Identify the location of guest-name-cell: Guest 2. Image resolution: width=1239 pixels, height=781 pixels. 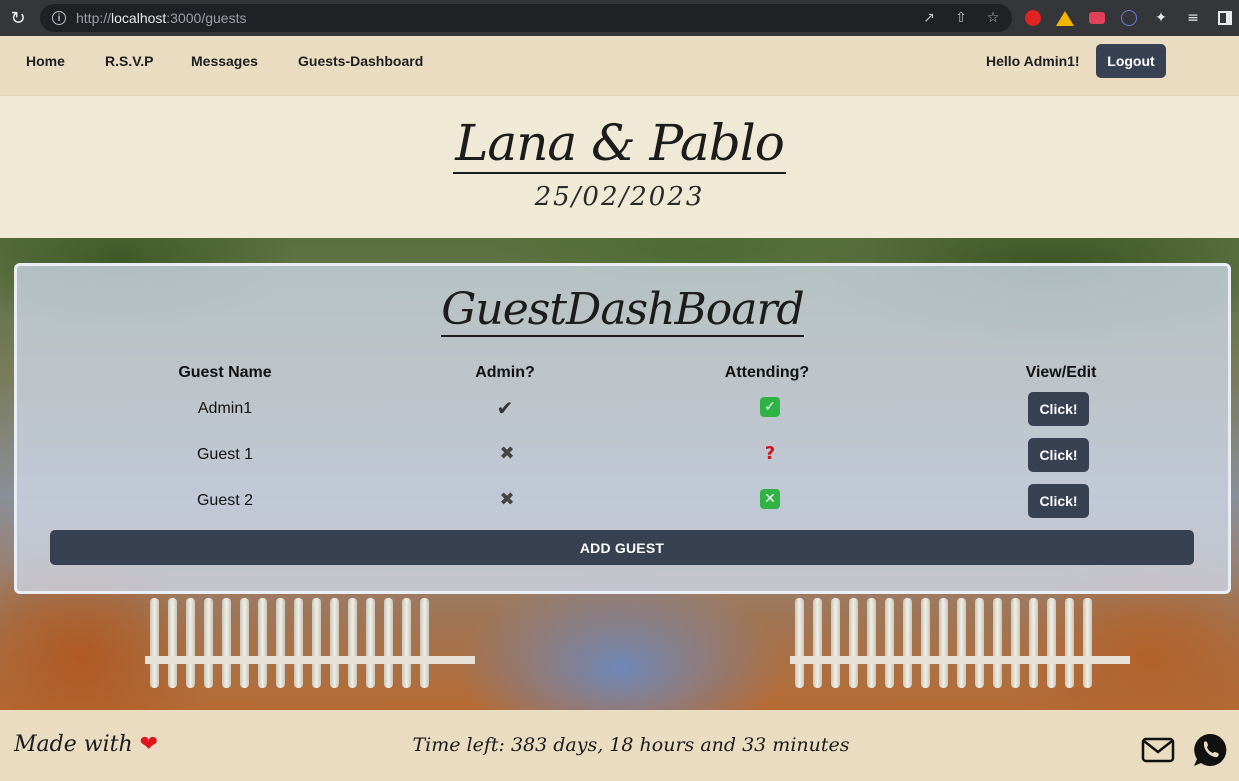
(225, 500).